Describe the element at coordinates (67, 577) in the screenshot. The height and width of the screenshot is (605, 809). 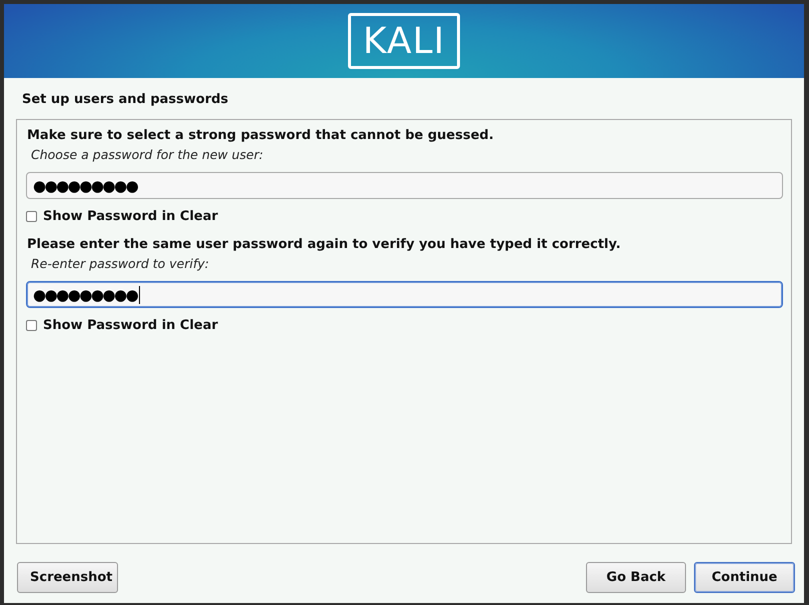
I see `dialog-button: Screenshot` at that location.